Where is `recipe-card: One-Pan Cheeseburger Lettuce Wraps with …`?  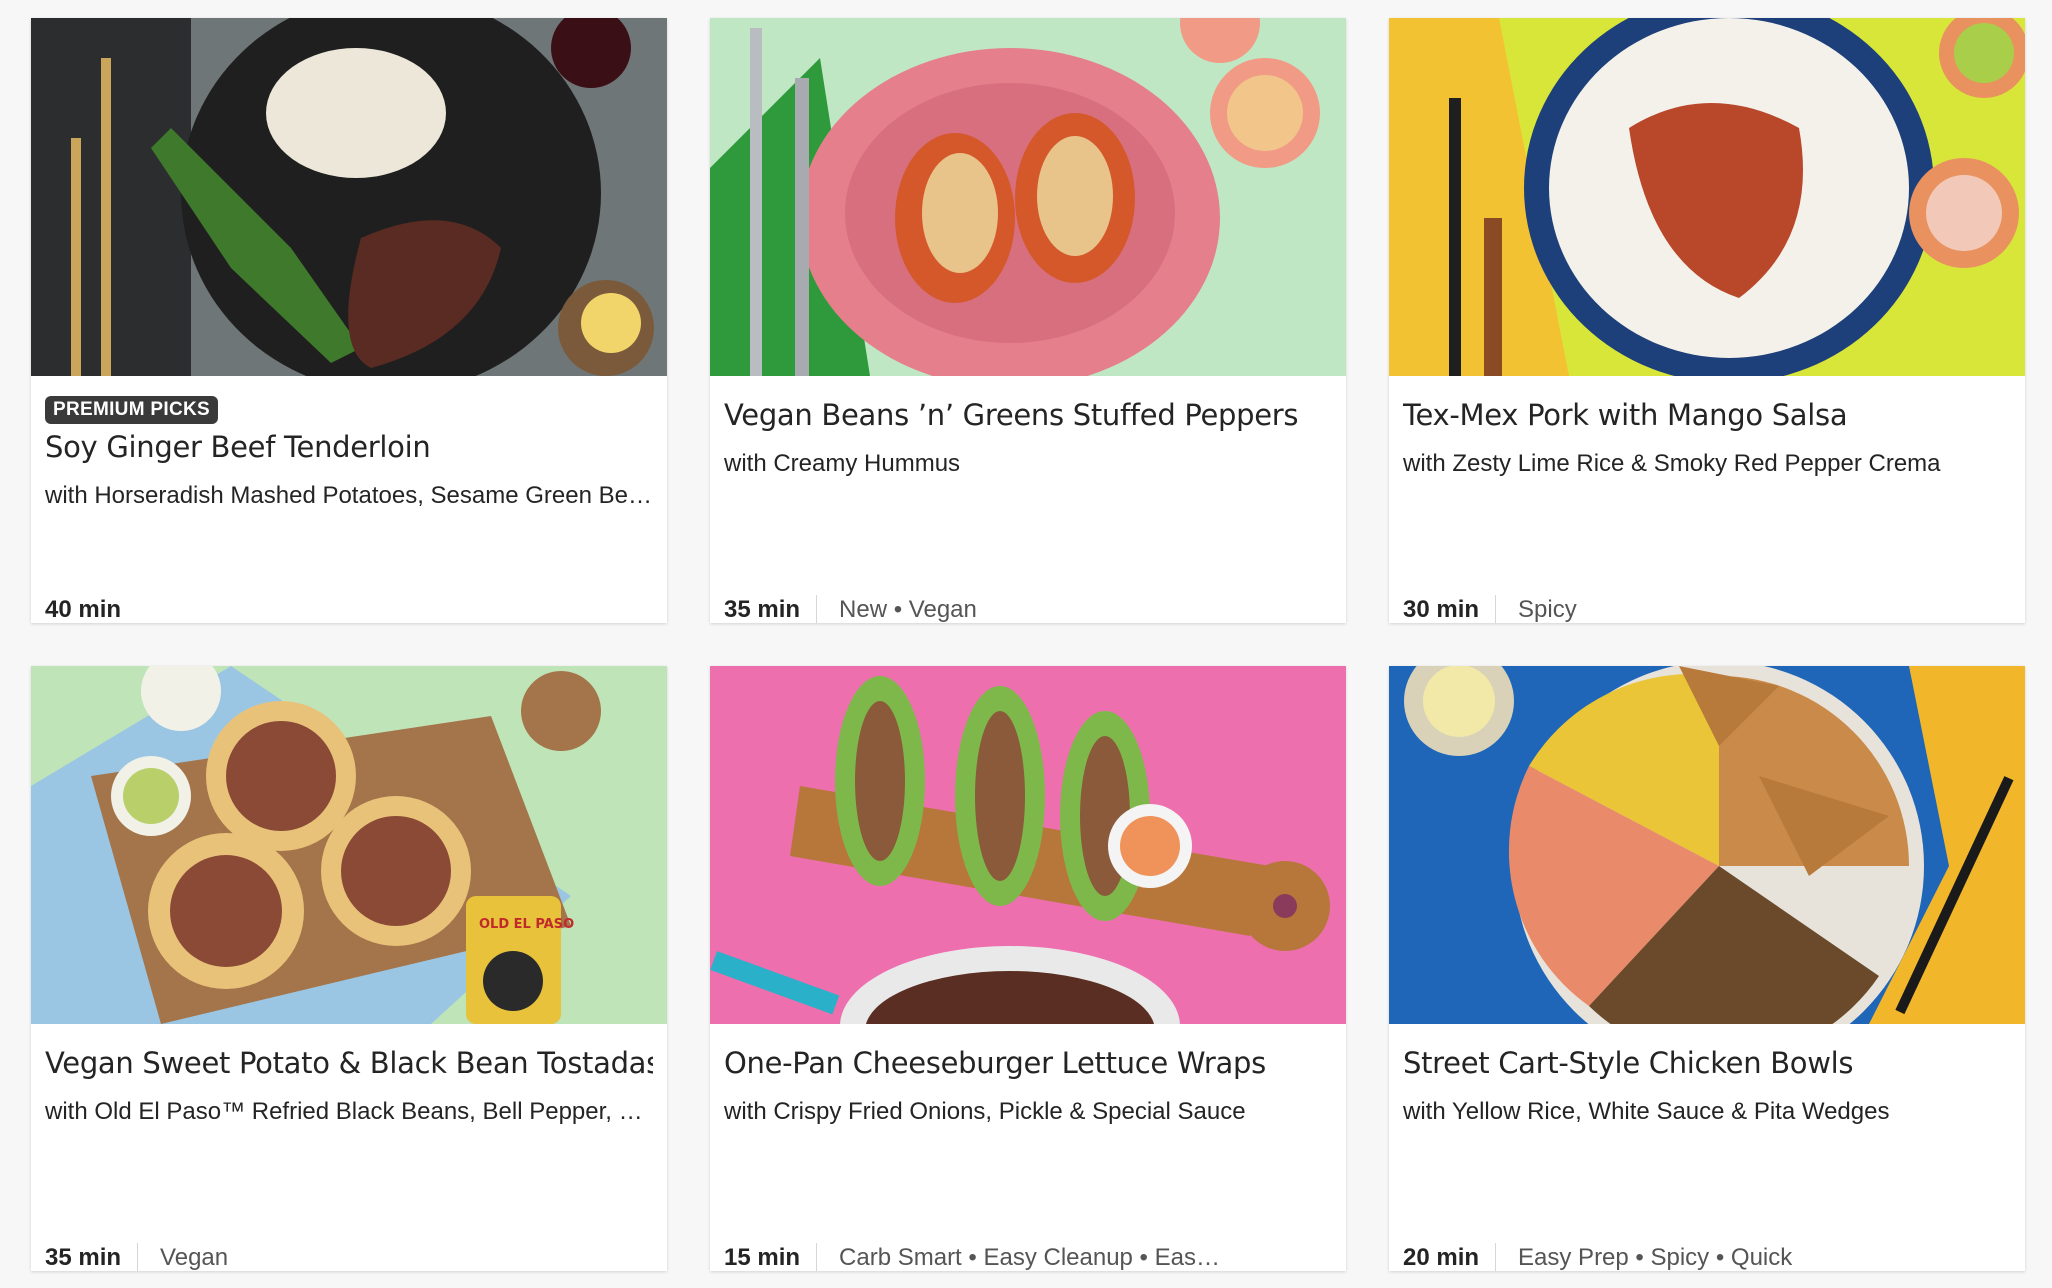 recipe-card: One-Pan Cheeseburger Lettuce Wraps with … is located at coordinates (1028, 968).